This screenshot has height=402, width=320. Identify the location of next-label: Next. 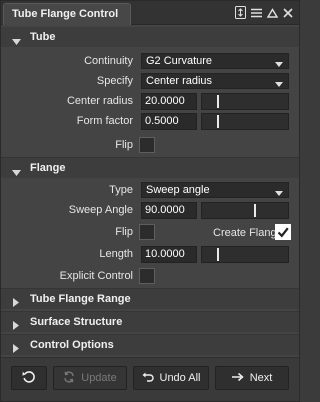
(261, 378).